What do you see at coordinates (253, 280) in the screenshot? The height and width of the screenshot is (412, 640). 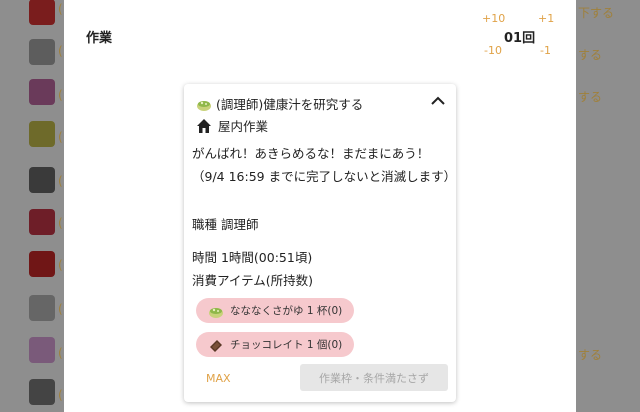 I see `consume-items-label: 消費アイテム(所持数)` at bounding box center [253, 280].